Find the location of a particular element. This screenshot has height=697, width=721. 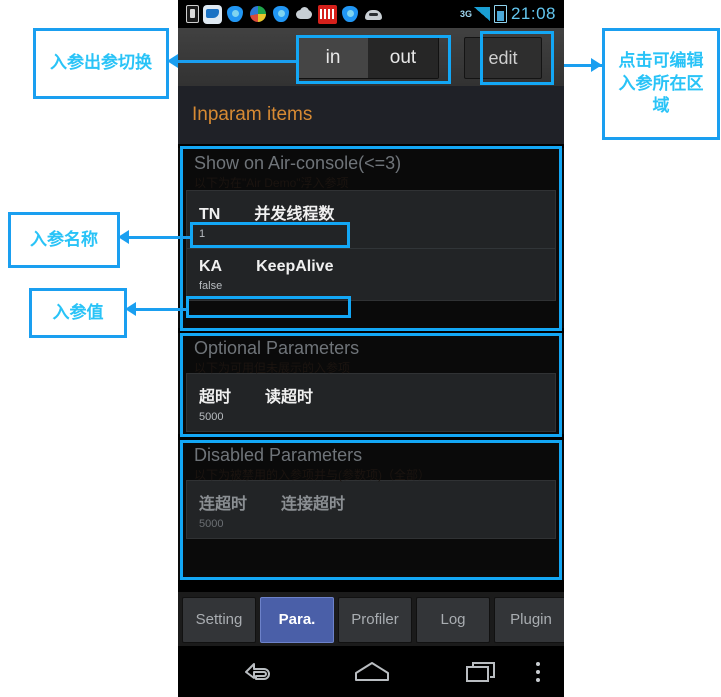

param-row: TN 并发线程数 1 is located at coordinates (371, 220).